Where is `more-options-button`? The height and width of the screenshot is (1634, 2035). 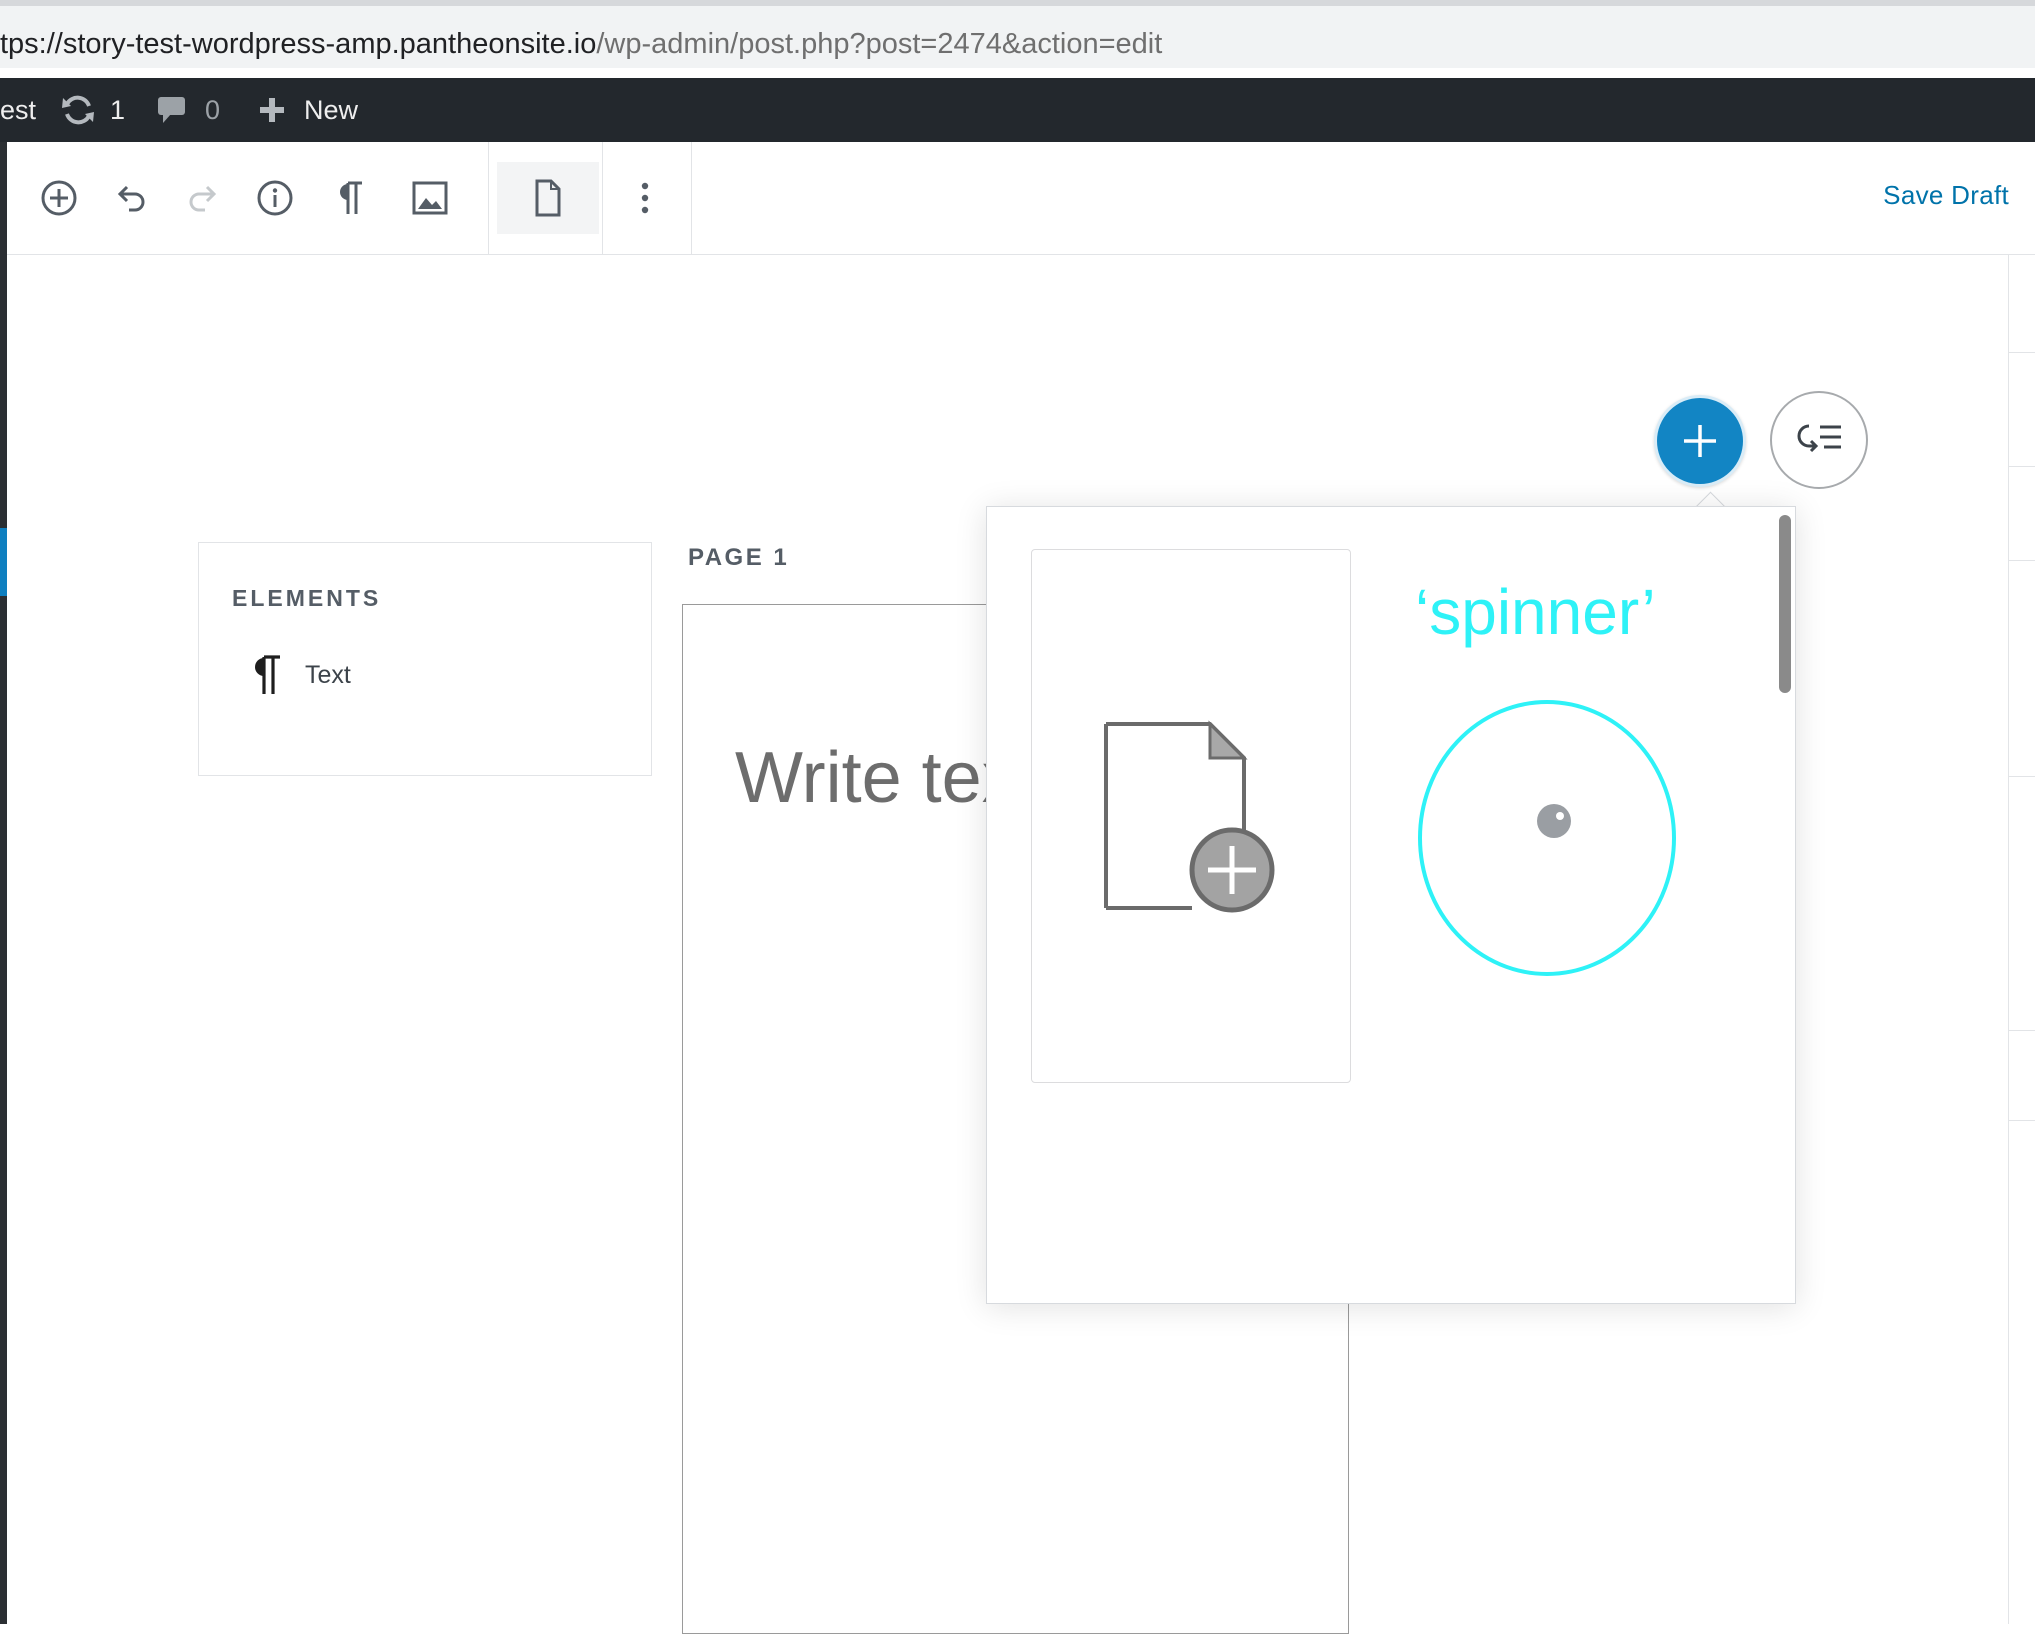
more-options-button is located at coordinates (645, 198).